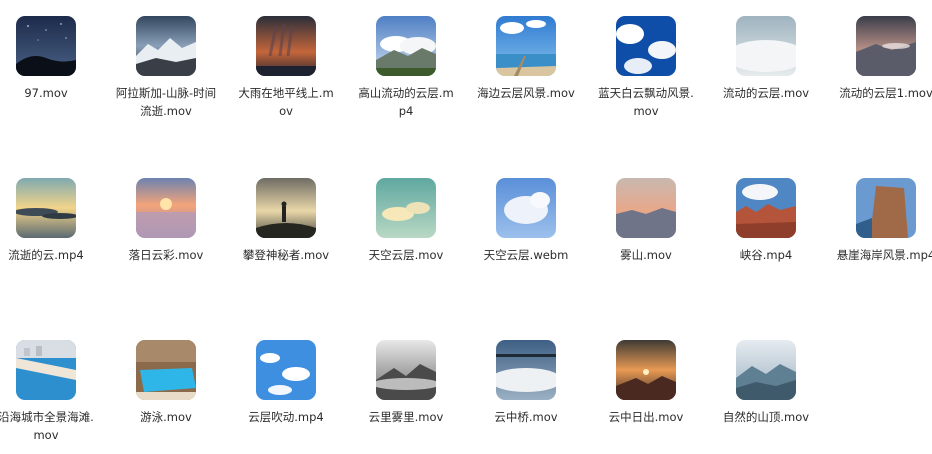 Image resolution: width=932 pixels, height=454 pixels. Describe the element at coordinates (646, 255) in the screenshot. I see `file-name: 雾山.mov` at that location.